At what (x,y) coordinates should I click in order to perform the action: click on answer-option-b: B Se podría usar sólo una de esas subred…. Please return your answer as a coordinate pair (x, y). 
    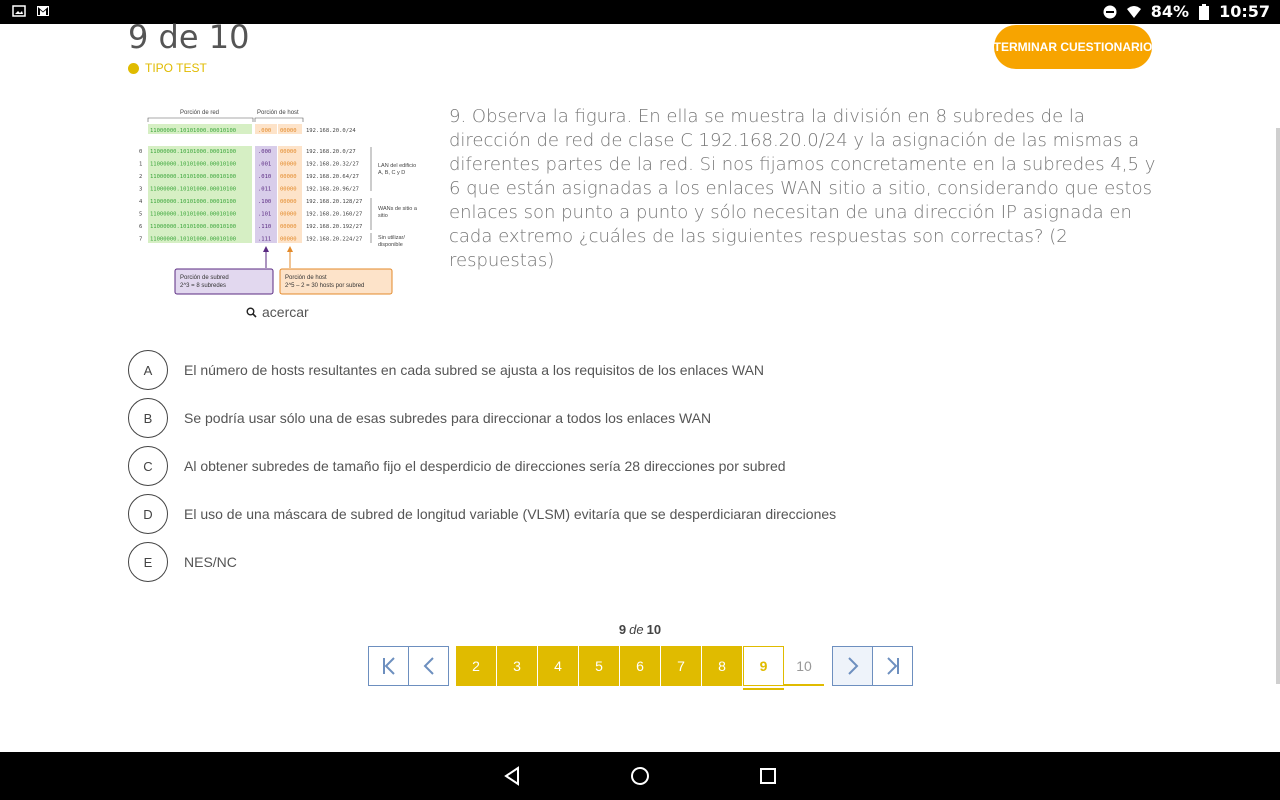
    Looking at the image, I should click on (578, 418).